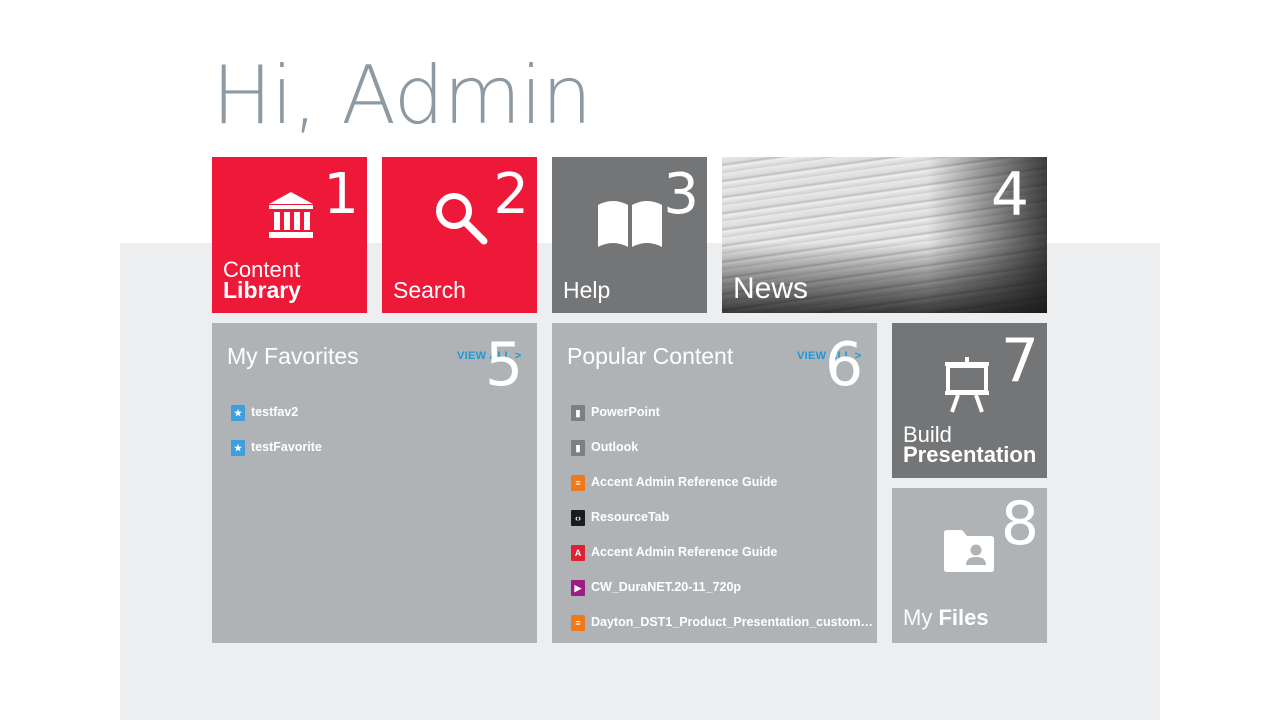  Describe the element at coordinates (429, 290) in the screenshot. I see `tile-label: Search` at that location.